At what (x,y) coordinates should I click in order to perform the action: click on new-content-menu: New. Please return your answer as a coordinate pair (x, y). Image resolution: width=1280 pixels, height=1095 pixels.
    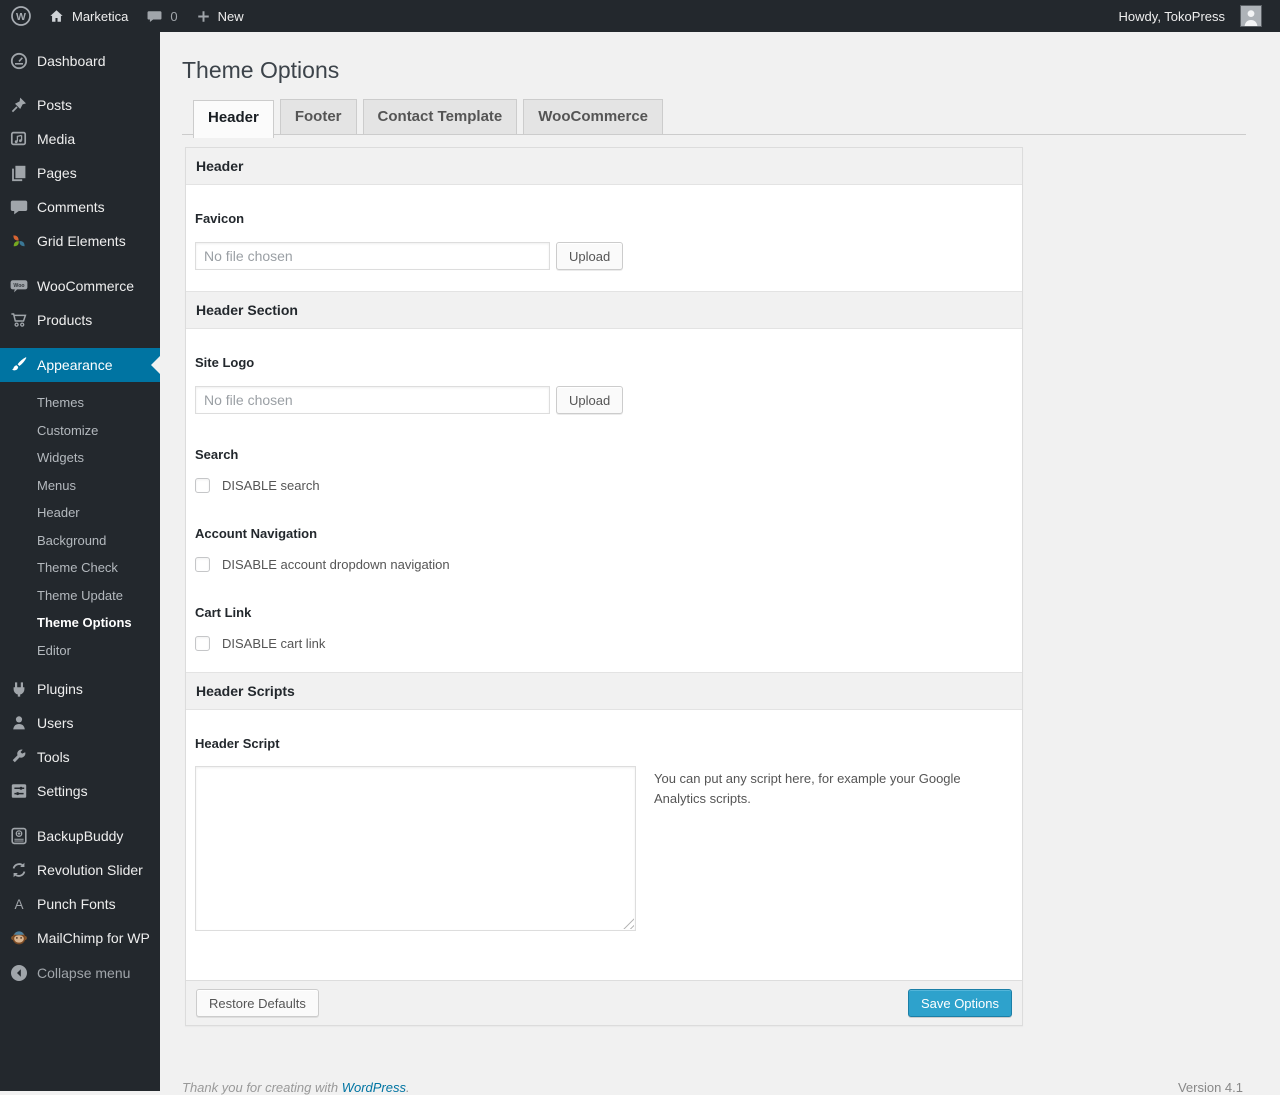
    Looking at the image, I should click on (220, 16).